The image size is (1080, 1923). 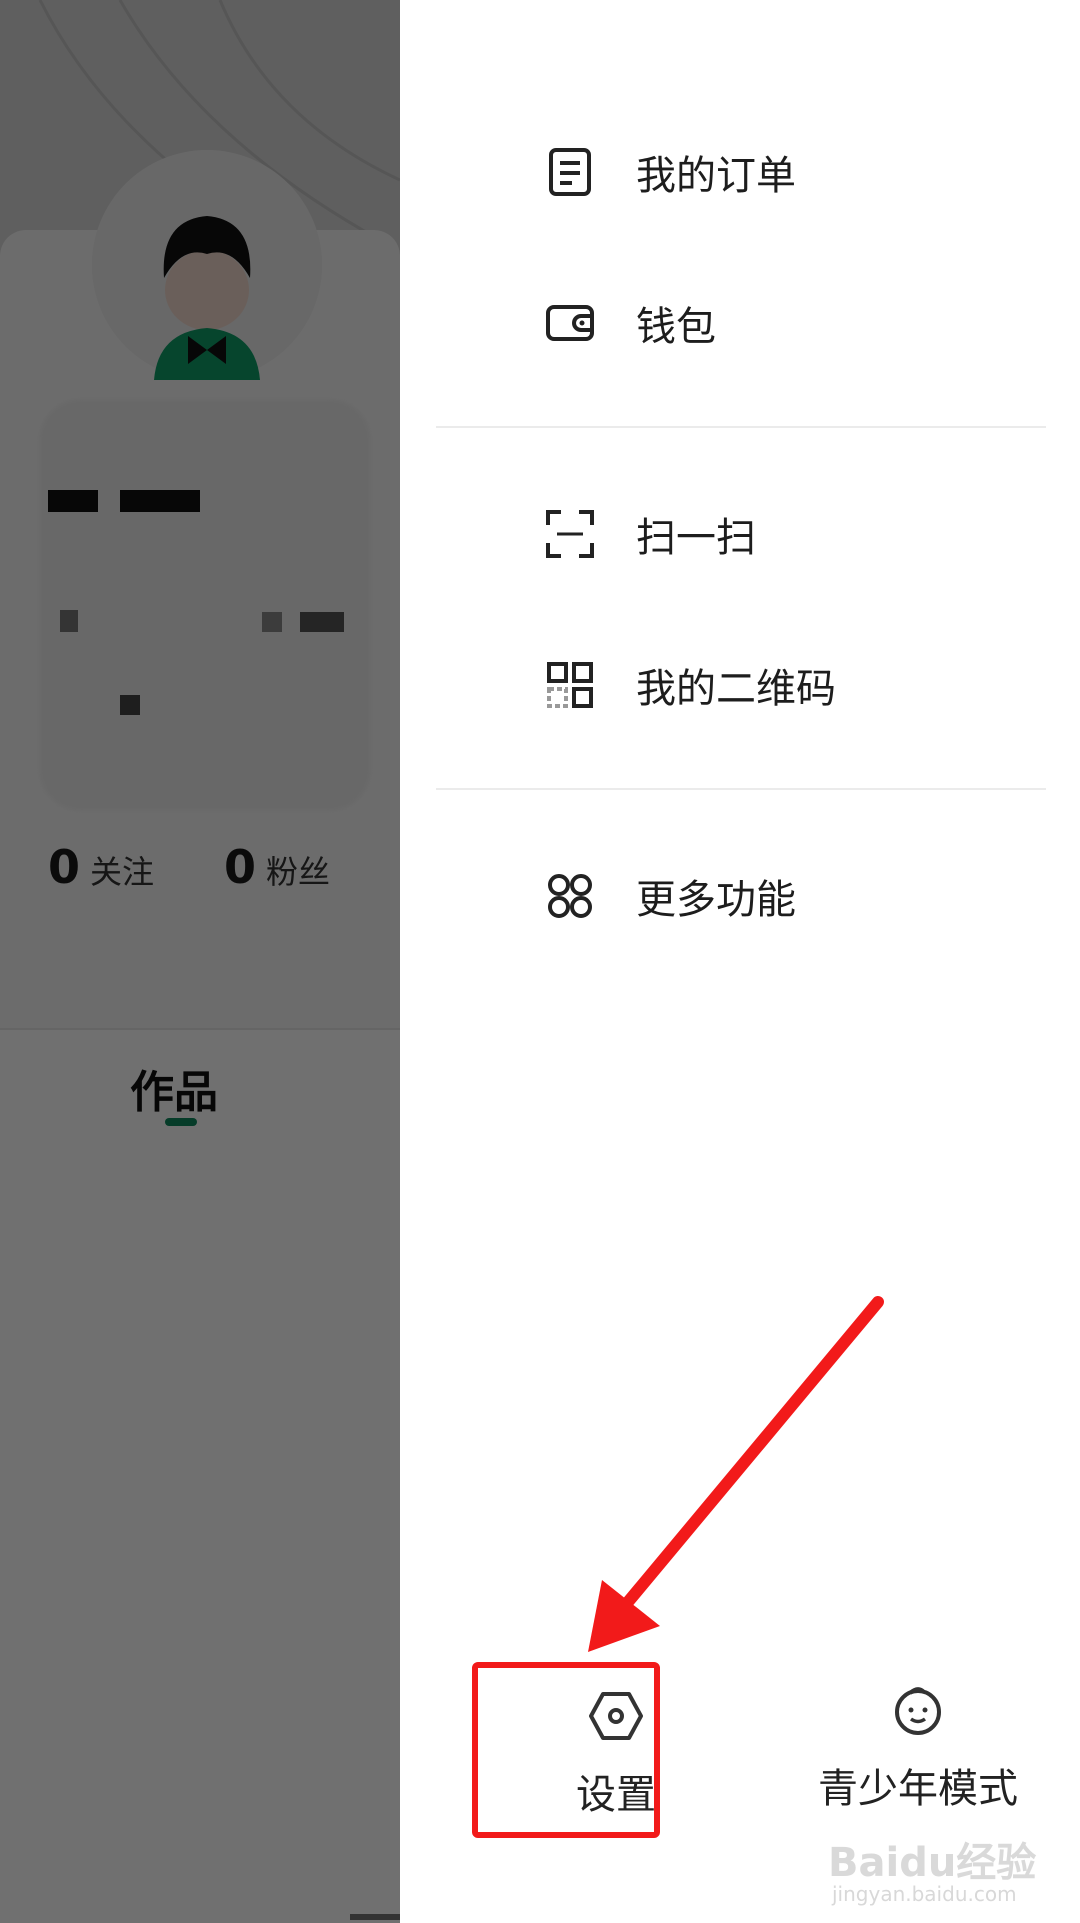 What do you see at coordinates (932, 1863) in the screenshot?
I see `watermark-logo: Baidu经验` at bounding box center [932, 1863].